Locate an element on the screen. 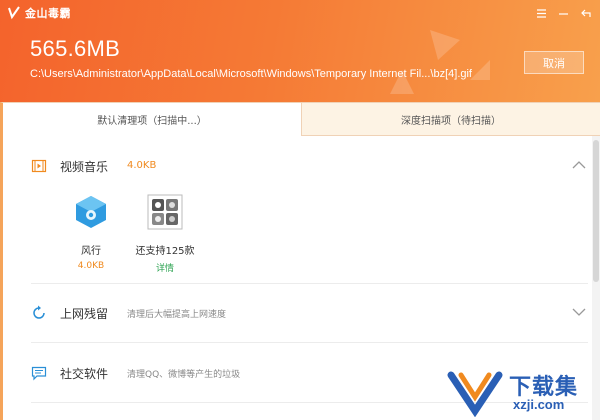 This screenshot has height=420, width=600. section-desc: 清理QQ、微博等产生的垃圾 is located at coordinates (184, 375).